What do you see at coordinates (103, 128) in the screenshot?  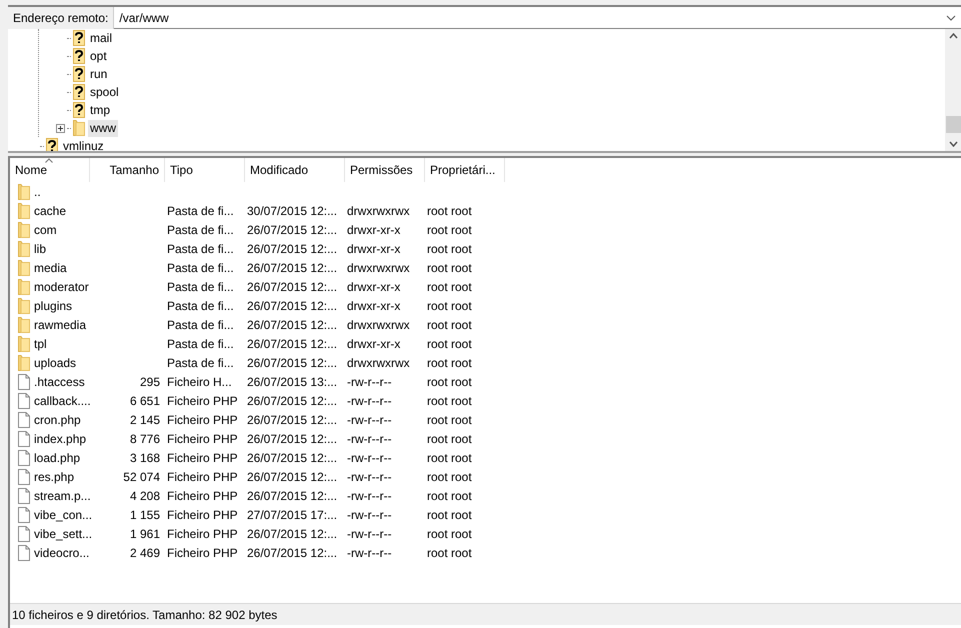 I see `tree-item: www` at bounding box center [103, 128].